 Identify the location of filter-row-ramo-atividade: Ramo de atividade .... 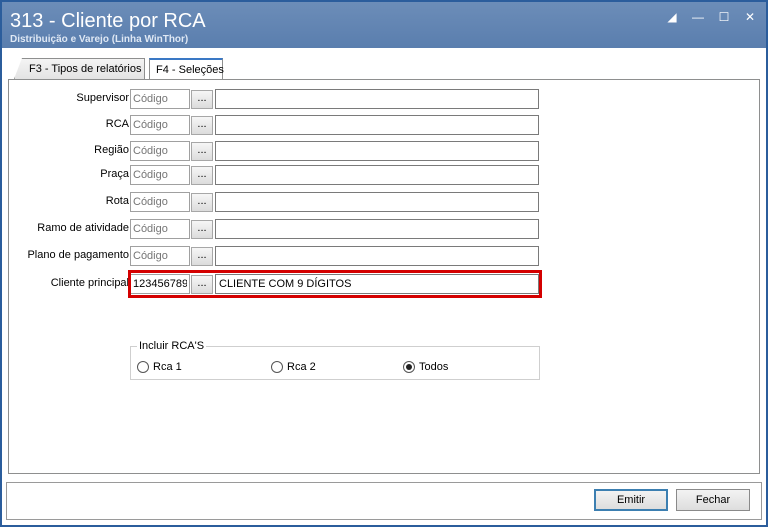
(385, 229).